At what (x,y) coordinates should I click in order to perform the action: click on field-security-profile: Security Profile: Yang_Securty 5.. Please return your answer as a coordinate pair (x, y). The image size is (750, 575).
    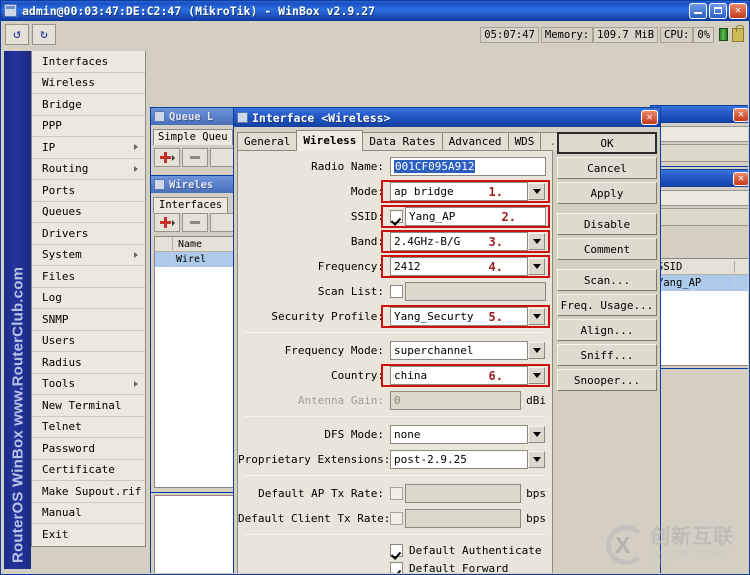
    Looking at the image, I should click on (395, 316).